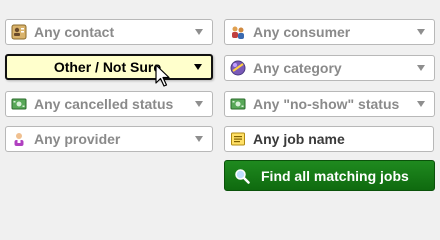 The width and height of the screenshot is (440, 240). Describe the element at coordinates (19, 139) in the screenshot. I see `provider-person-icon` at that location.